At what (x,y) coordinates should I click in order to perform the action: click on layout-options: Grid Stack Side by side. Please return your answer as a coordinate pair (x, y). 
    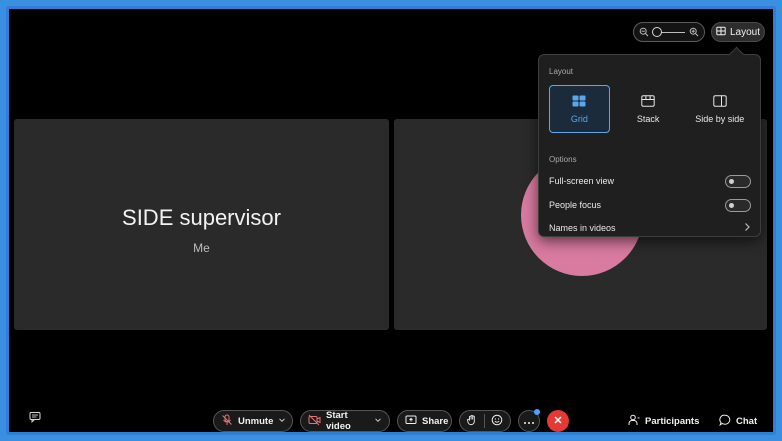
    Looking at the image, I should click on (651, 109).